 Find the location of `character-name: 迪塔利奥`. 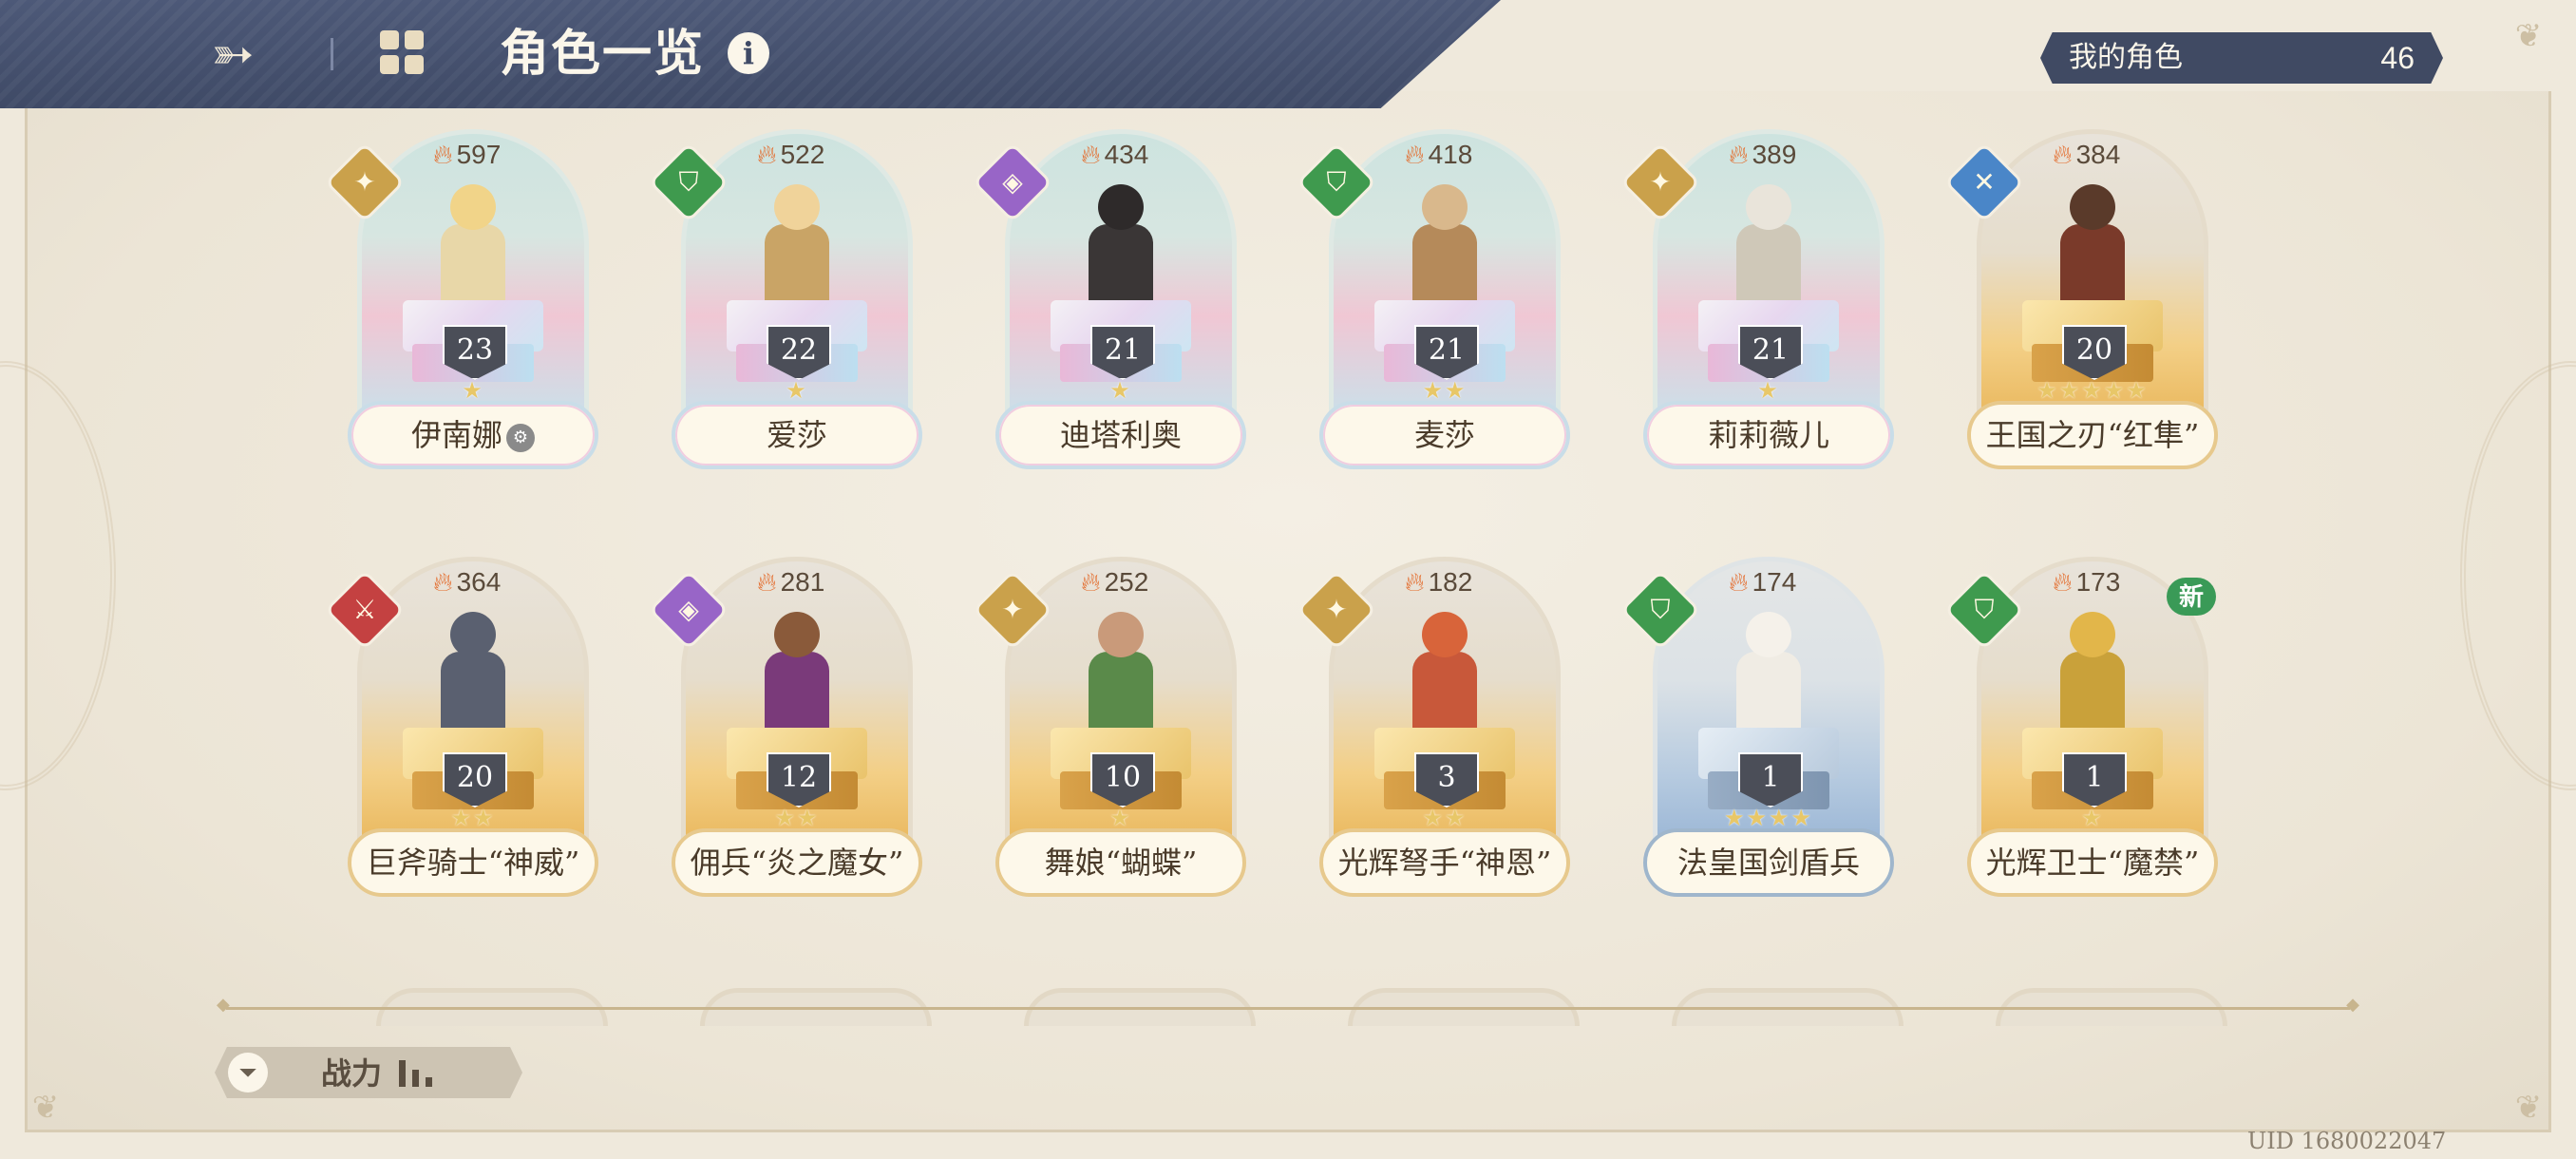

character-name: 迪塔利奥 is located at coordinates (1120, 435).